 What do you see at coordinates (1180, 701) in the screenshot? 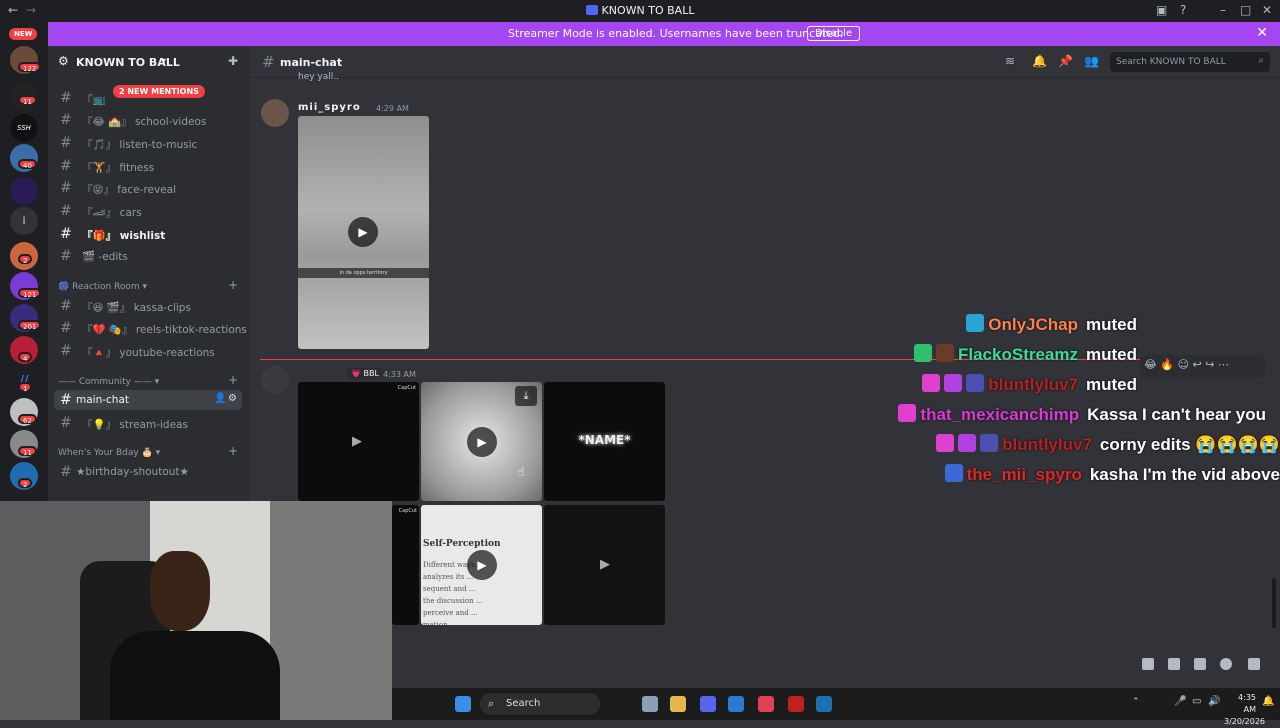
I see `mic-icon: 🎤` at bounding box center [1180, 701].